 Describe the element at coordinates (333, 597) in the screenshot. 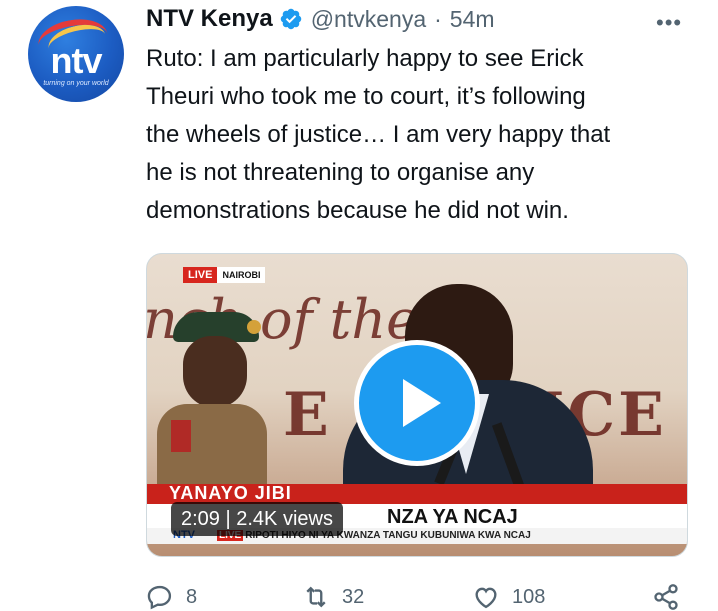

I see `retweet-button: 32` at that location.